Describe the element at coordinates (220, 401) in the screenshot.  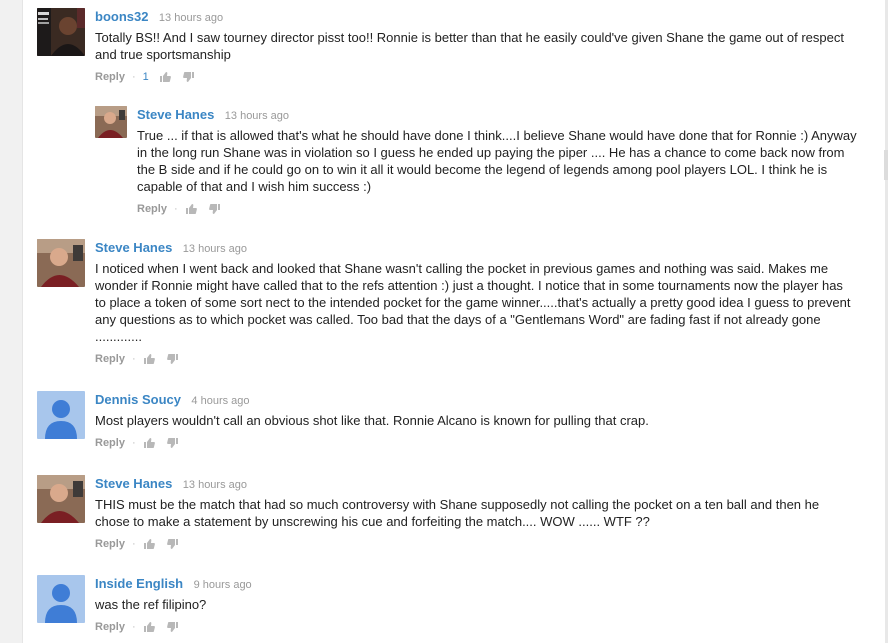
I see `timestamp: 4 hours ago` at that location.